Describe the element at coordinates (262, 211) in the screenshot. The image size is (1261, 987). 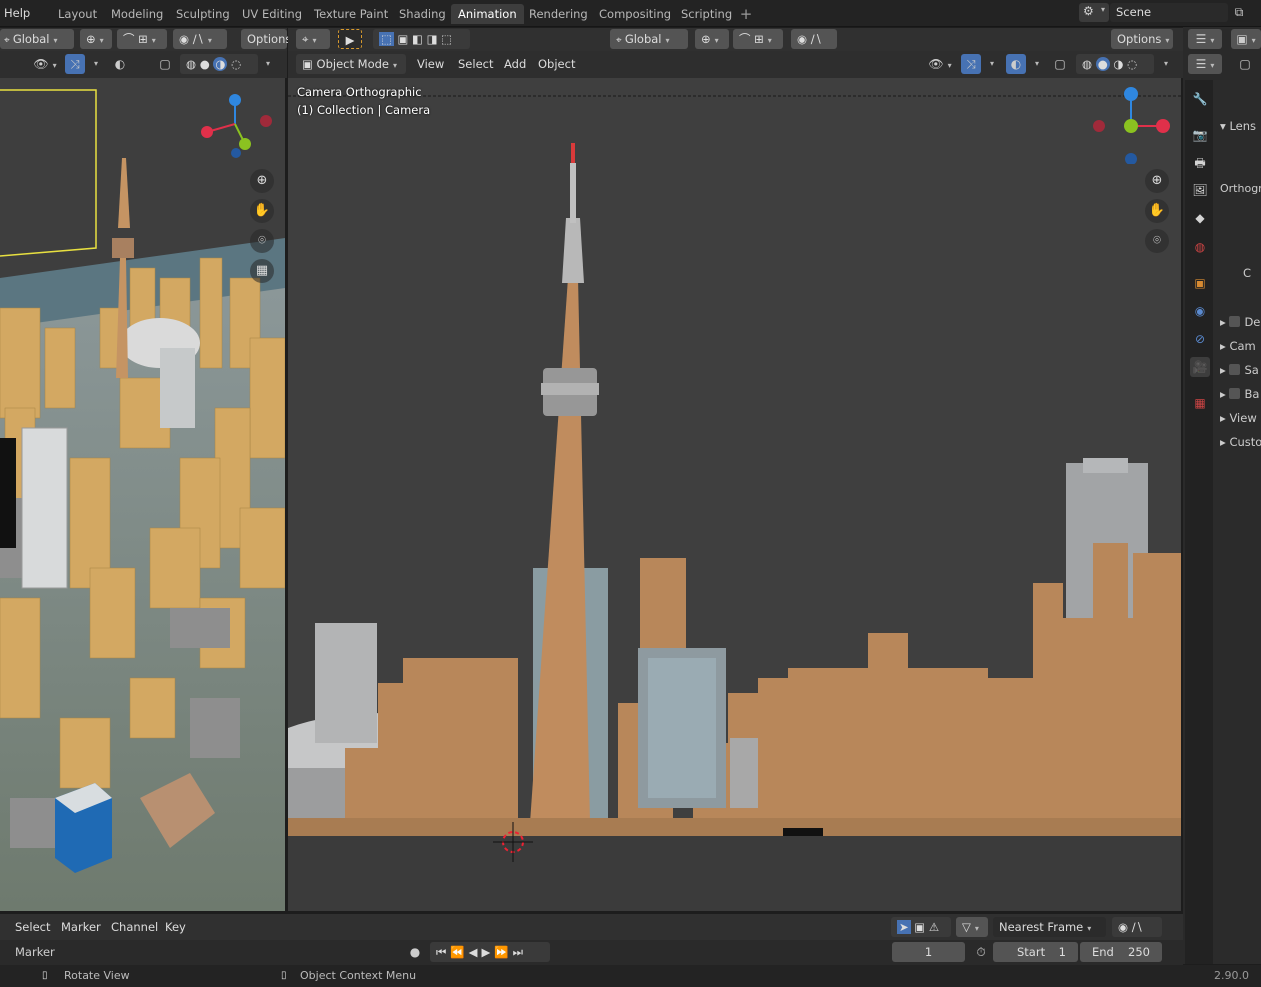
I see `left-hand-icon: ✋` at that location.